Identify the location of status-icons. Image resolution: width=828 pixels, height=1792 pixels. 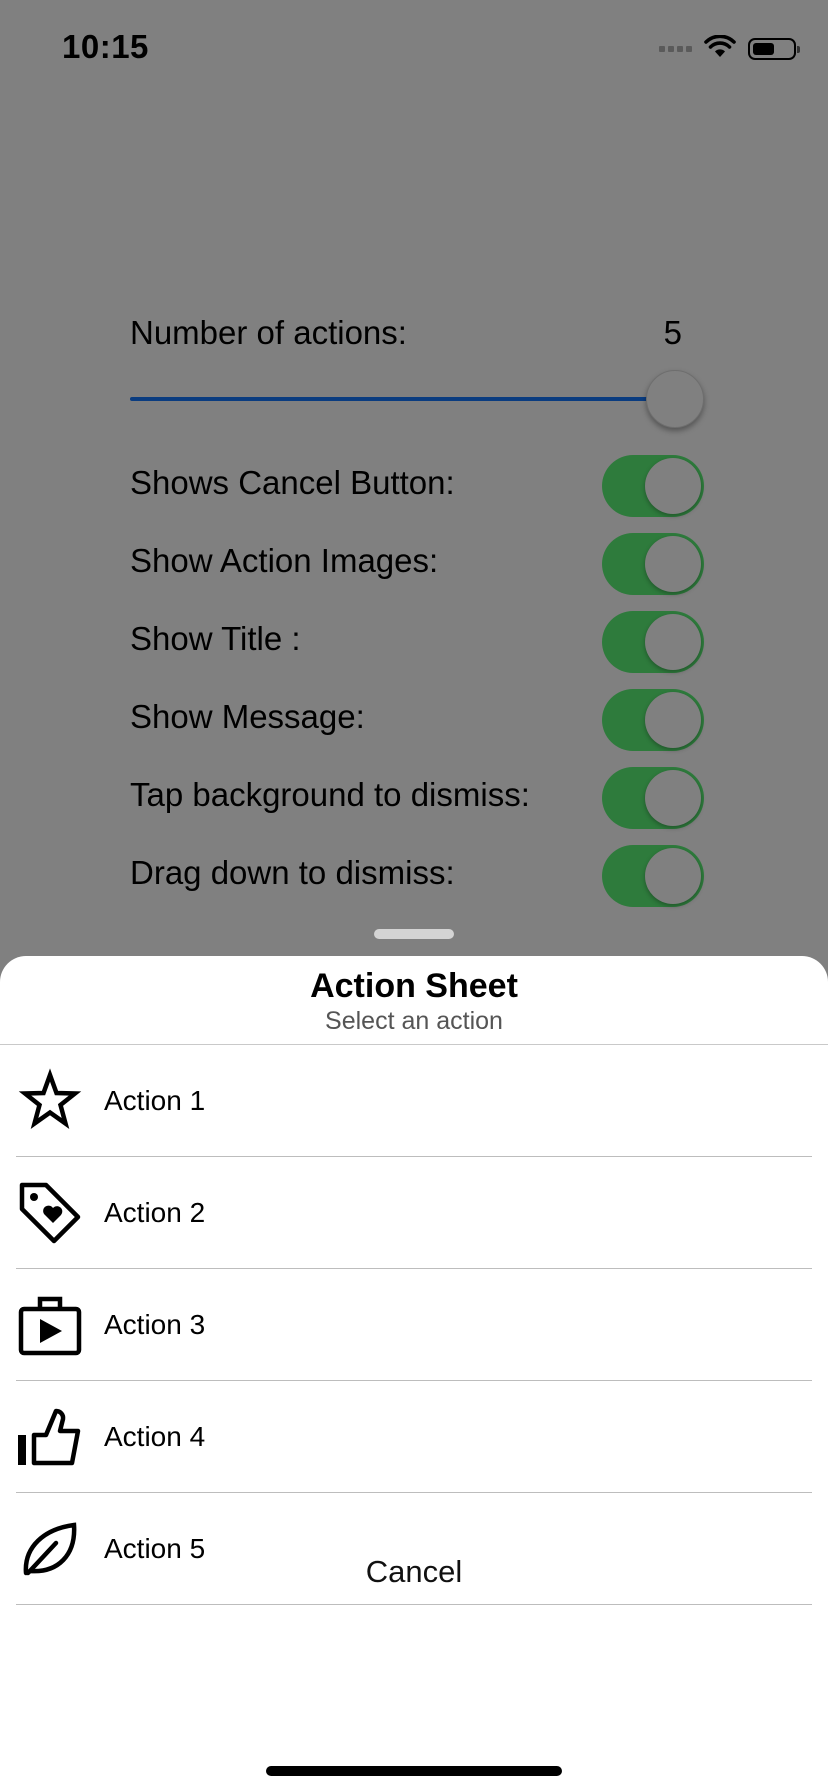
(729, 49).